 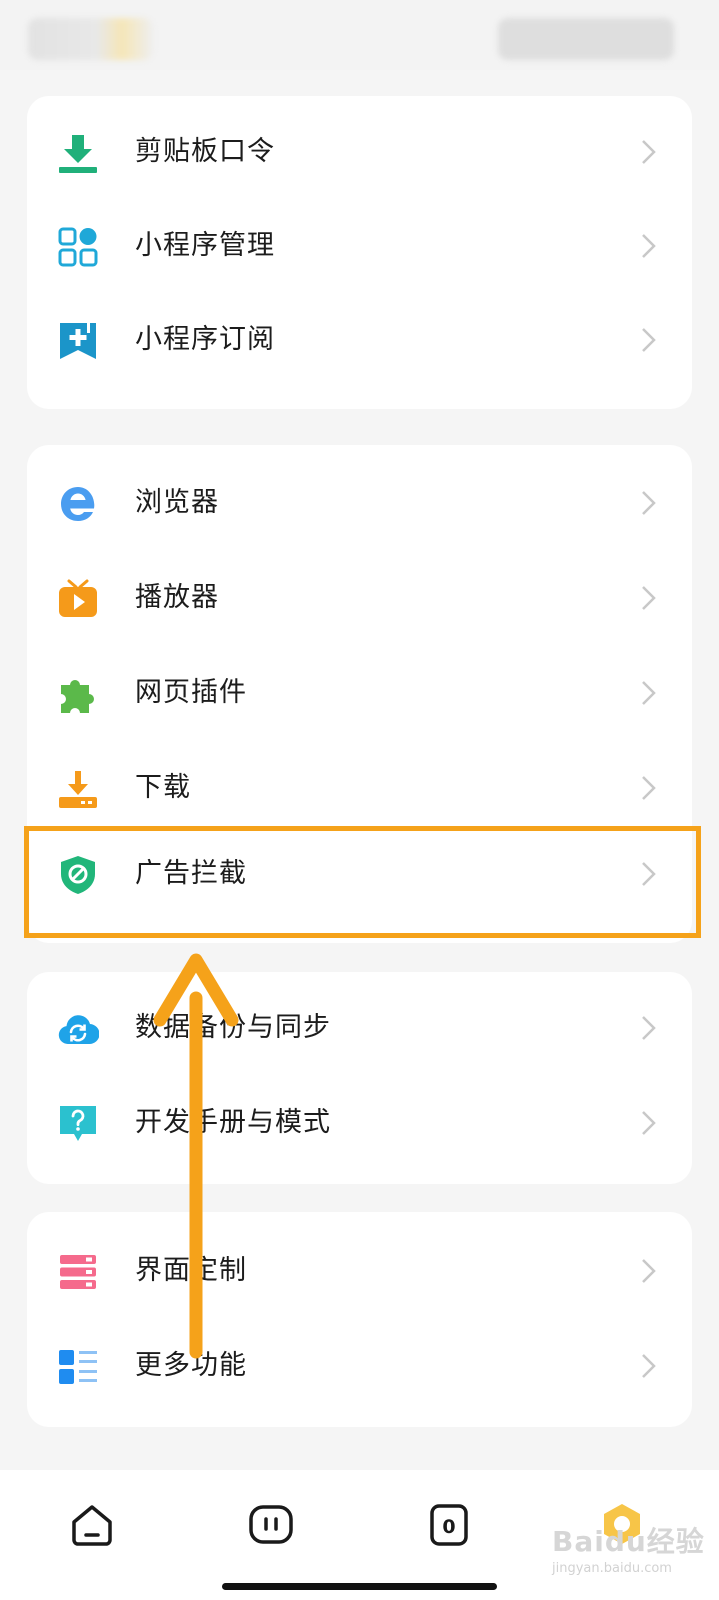 I want to click on backup-sync-icon, so click(x=78, y=1029).